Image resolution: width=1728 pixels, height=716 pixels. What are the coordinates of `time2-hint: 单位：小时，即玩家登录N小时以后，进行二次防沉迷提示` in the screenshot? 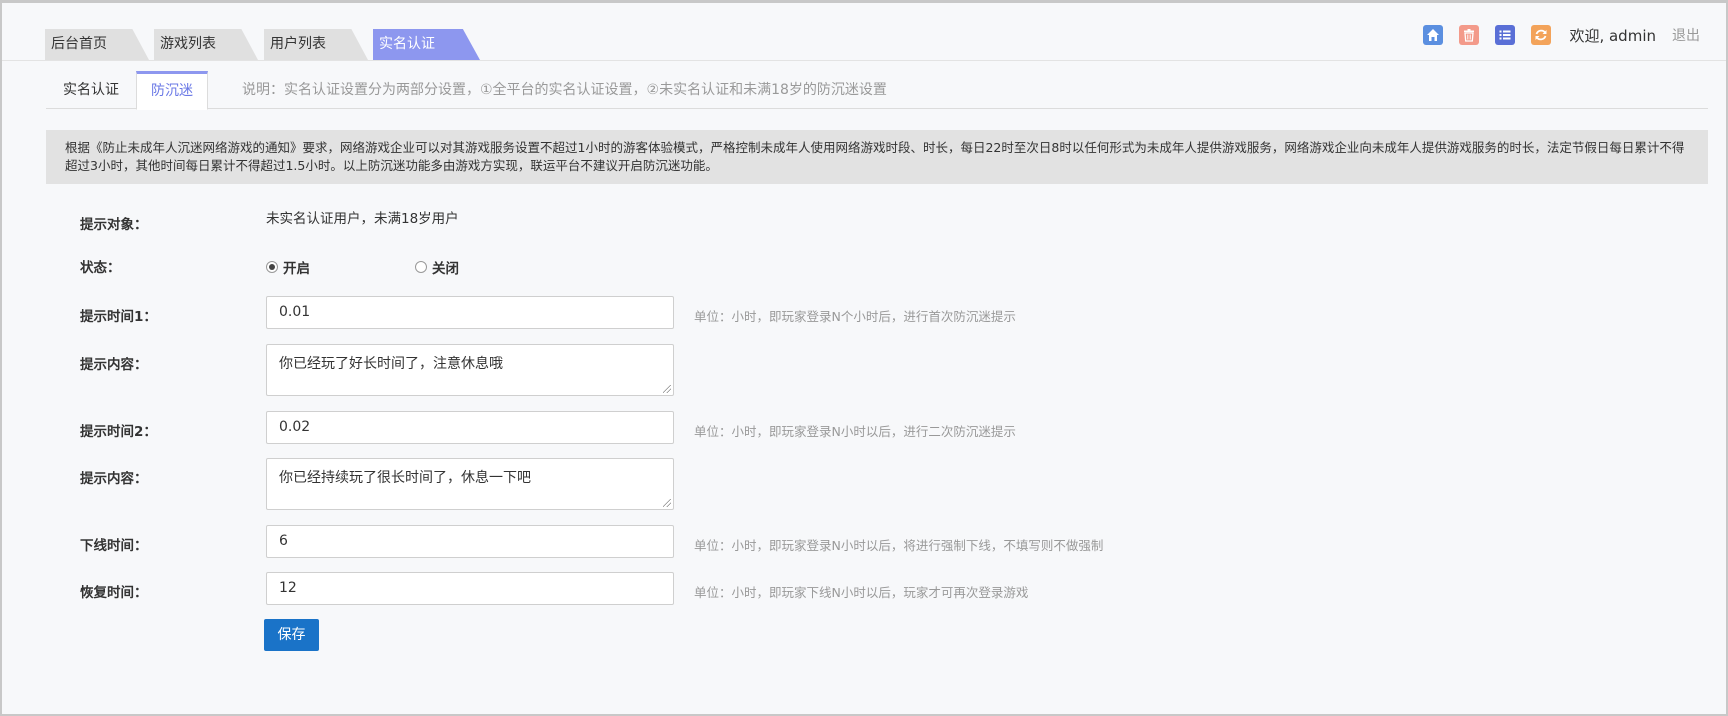 It's located at (855, 431).